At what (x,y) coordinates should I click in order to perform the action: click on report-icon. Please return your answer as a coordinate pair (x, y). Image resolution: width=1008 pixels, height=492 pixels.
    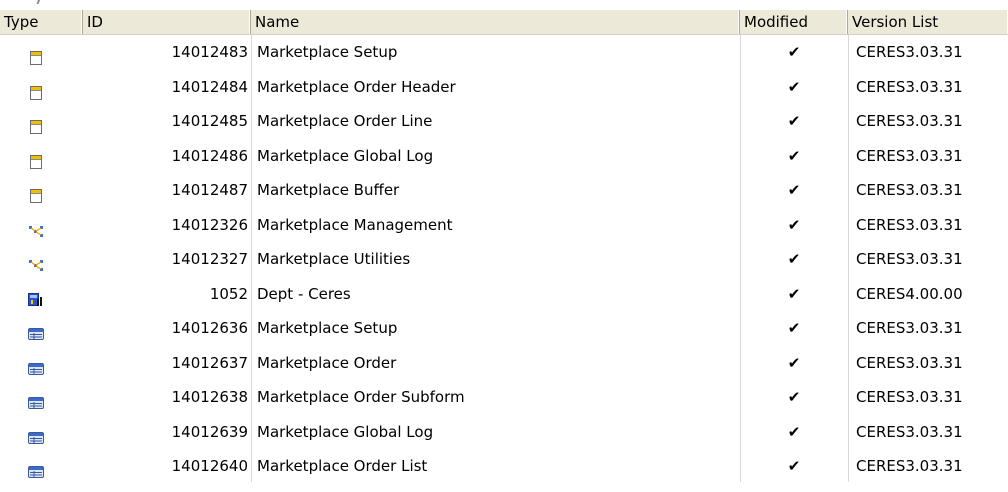
    Looking at the image, I should click on (36, 296).